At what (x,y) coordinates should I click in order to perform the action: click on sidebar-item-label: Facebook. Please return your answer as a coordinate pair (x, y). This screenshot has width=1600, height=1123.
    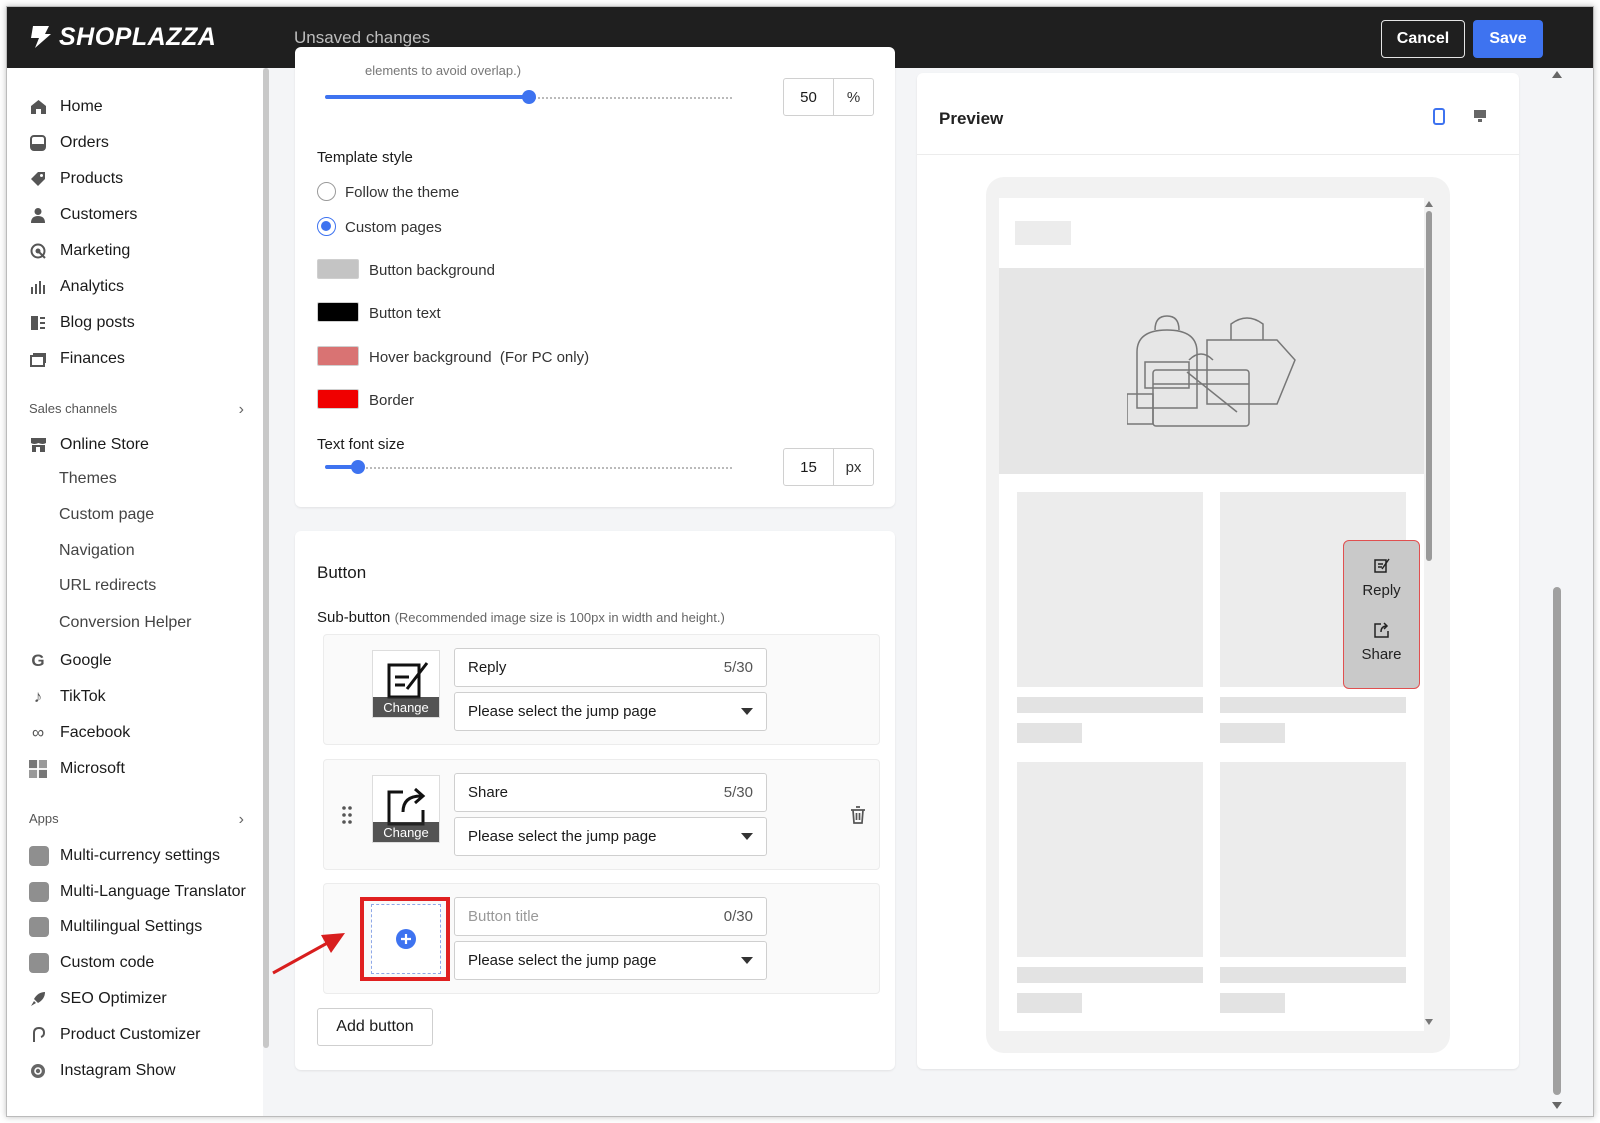
    Looking at the image, I should click on (95, 732).